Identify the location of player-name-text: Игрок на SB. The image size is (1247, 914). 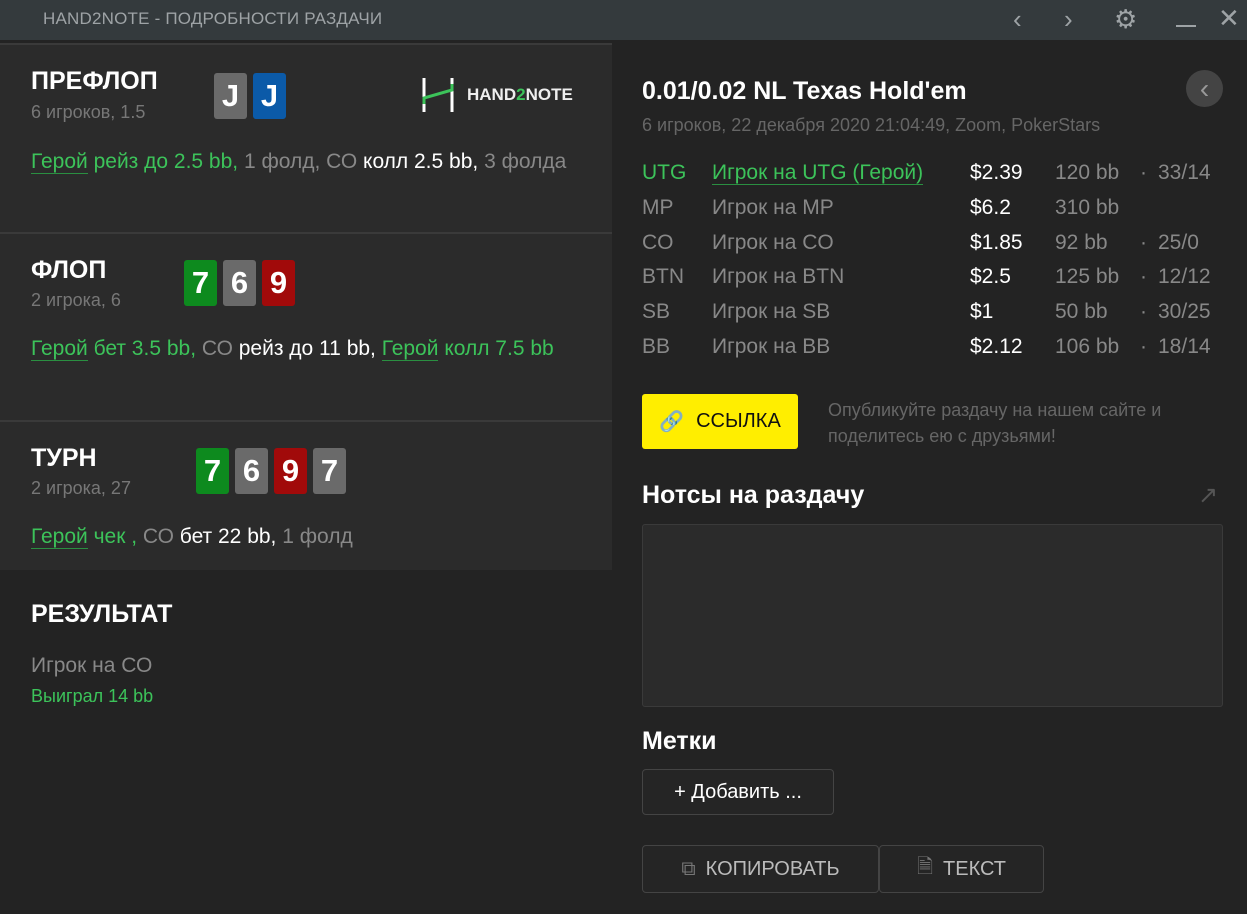
(771, 312).